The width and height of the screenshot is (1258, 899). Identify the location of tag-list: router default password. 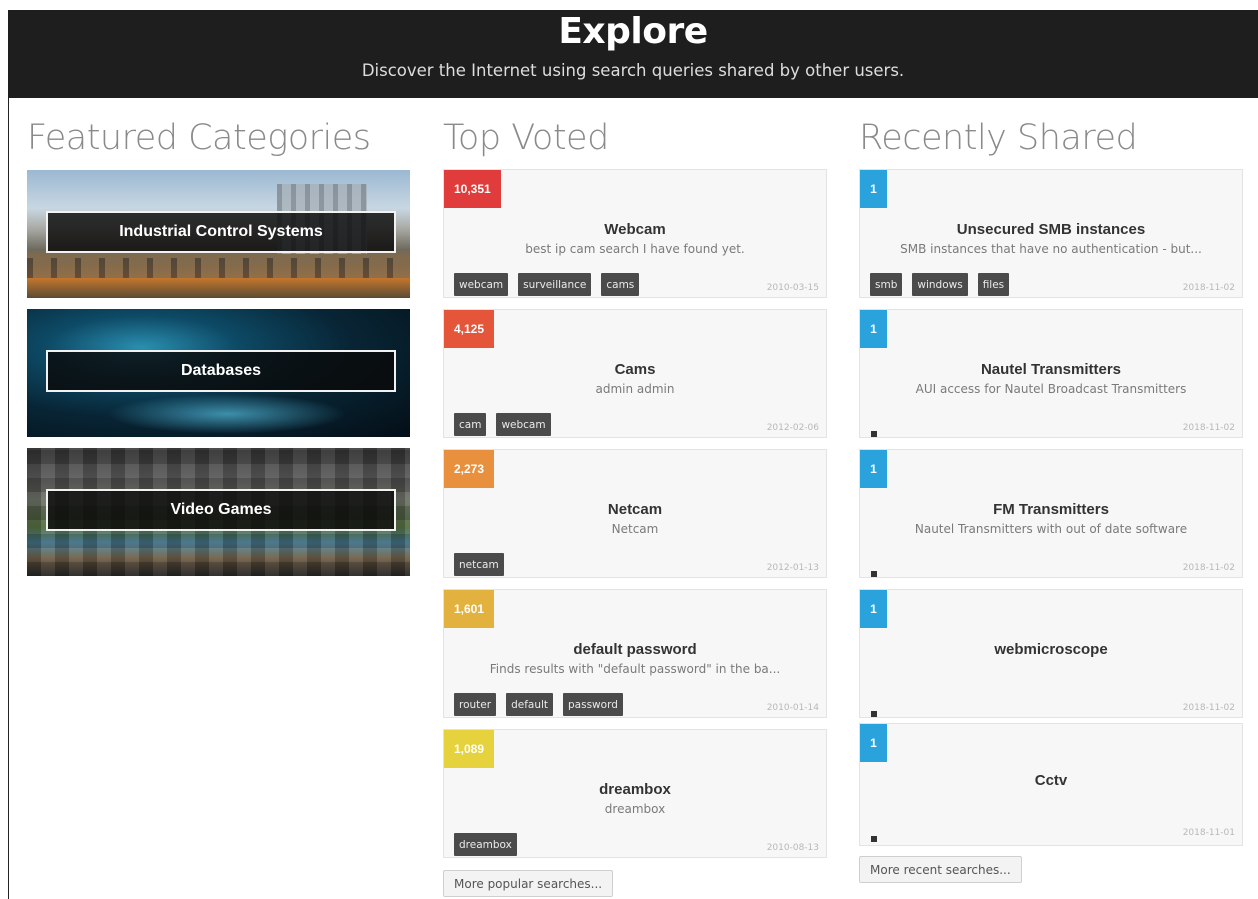
(538, 704).